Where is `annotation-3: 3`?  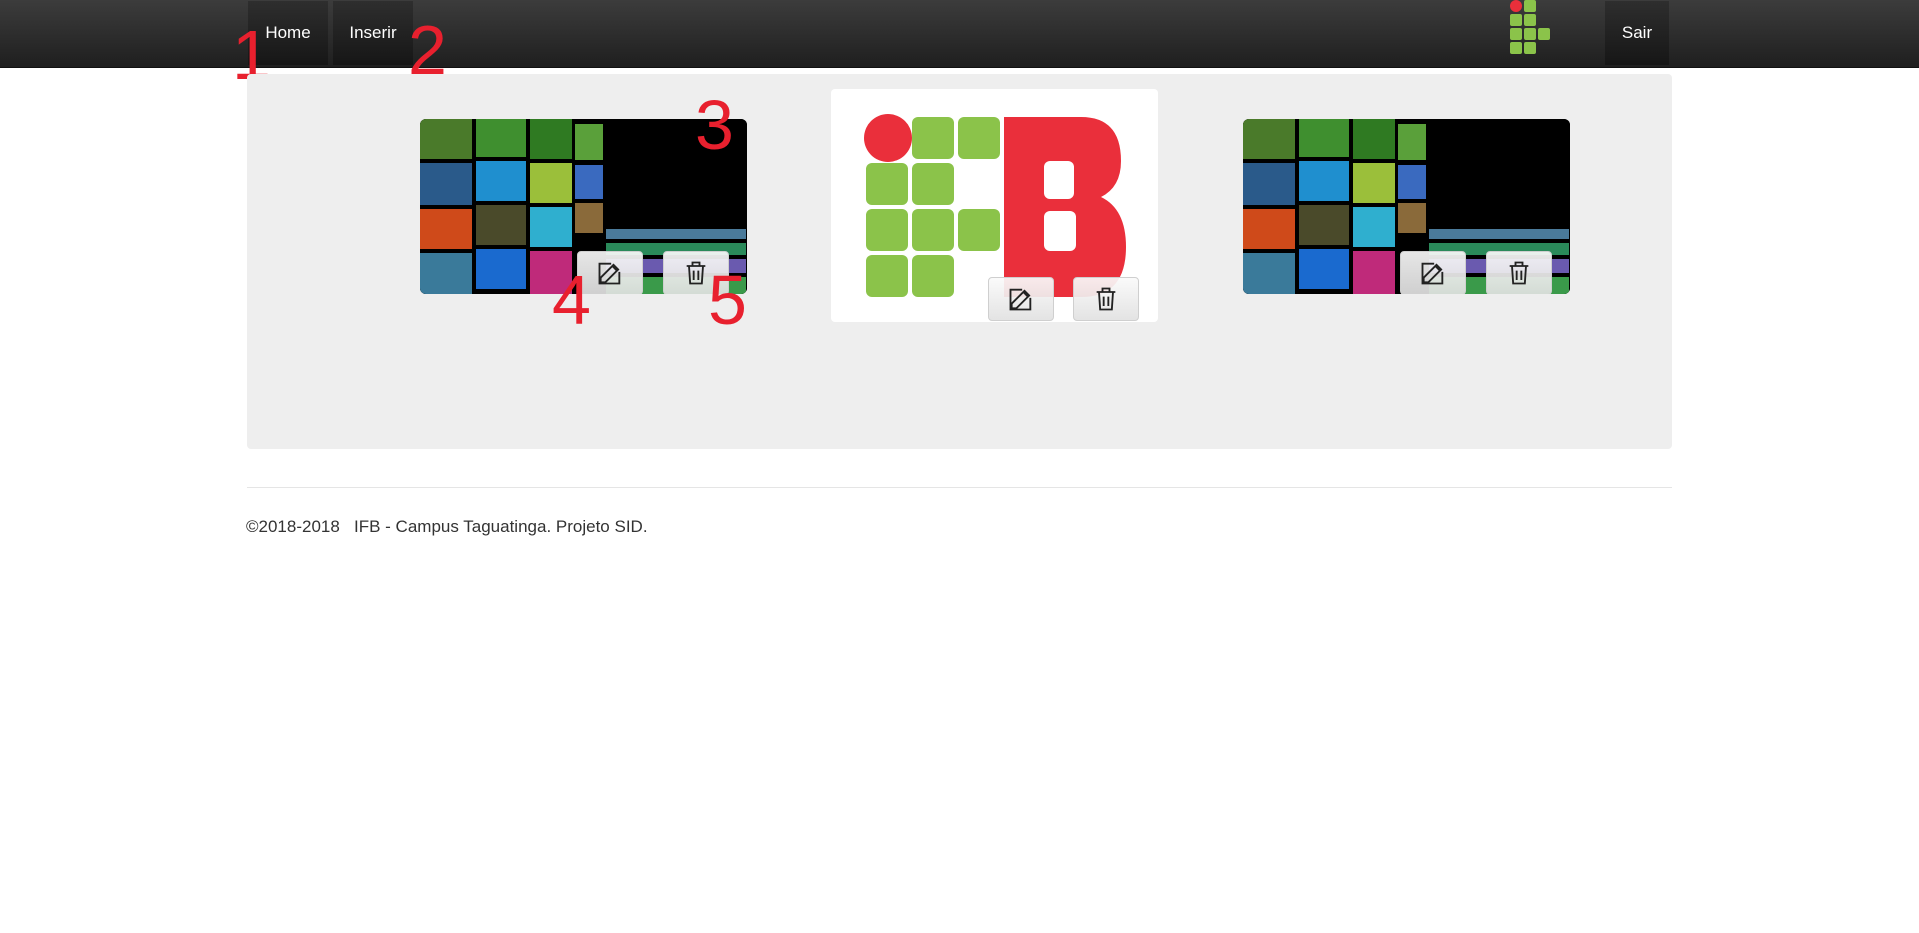 annotation-3: 3 is located at coordinates (714, 125).